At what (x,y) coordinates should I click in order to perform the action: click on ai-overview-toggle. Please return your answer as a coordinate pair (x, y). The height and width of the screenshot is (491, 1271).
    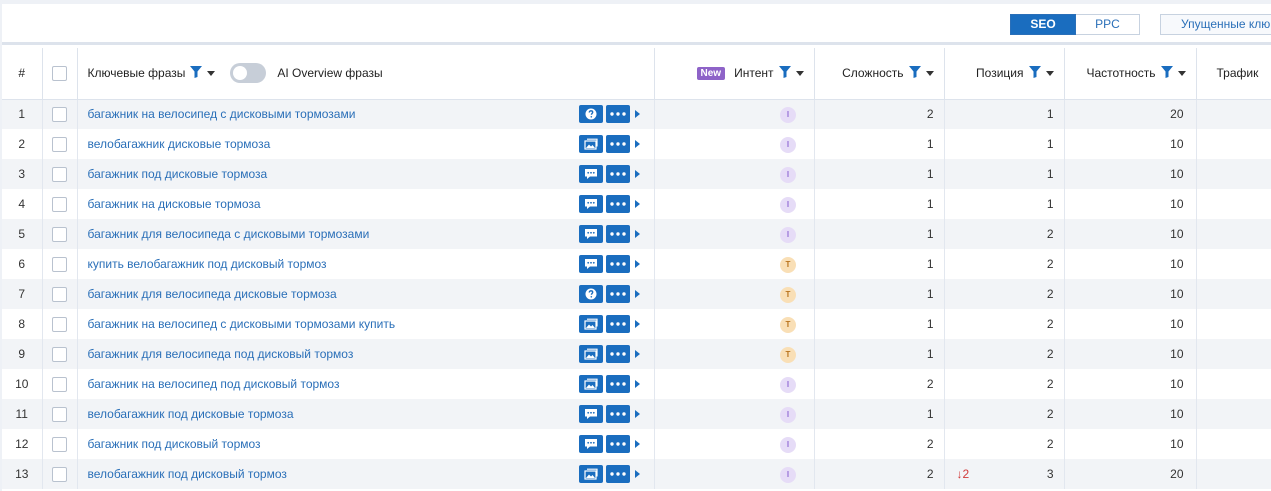
    Looking at the image, I should click on (248, 73).